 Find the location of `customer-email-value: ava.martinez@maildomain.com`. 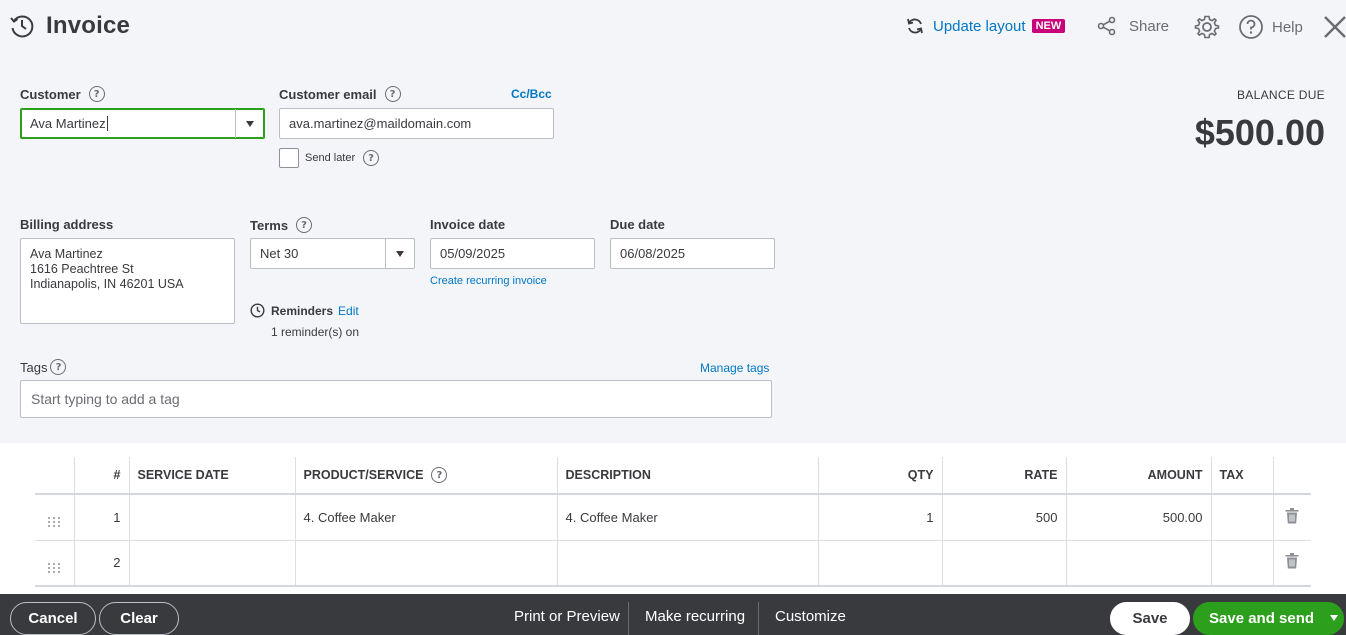

customer-email-value: ava.martinez@maildomain.com is located at coordinates (380, 123).